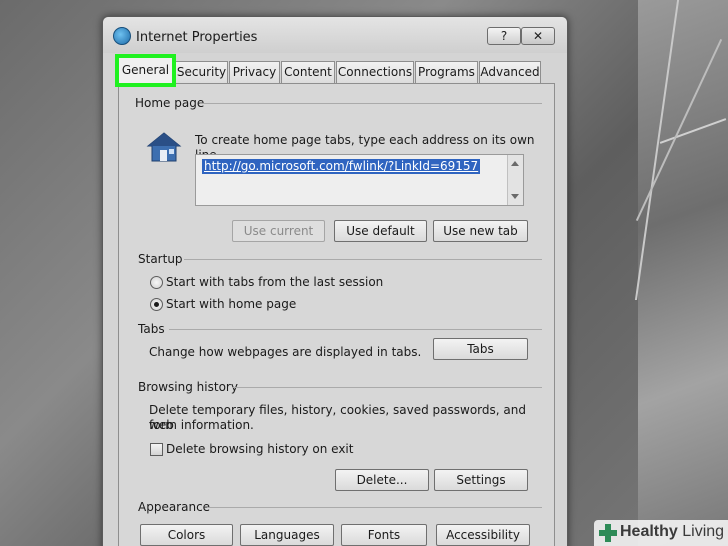  Describe the element at coordinates (481, 480) in the screenshot. I see `history-settings-button: Settings` at that location.